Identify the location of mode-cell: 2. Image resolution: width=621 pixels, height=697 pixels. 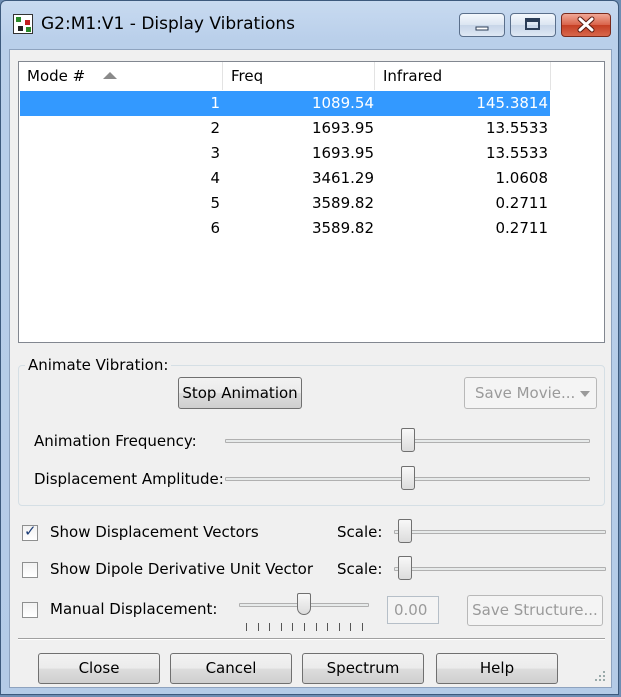
(215, 128).